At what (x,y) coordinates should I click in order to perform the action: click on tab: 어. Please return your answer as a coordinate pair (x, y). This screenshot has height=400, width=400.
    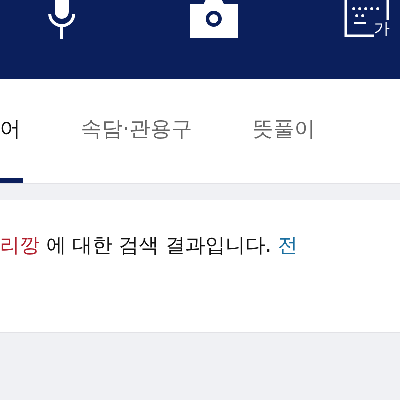
    Looking at the image, I should click on (11, 131).